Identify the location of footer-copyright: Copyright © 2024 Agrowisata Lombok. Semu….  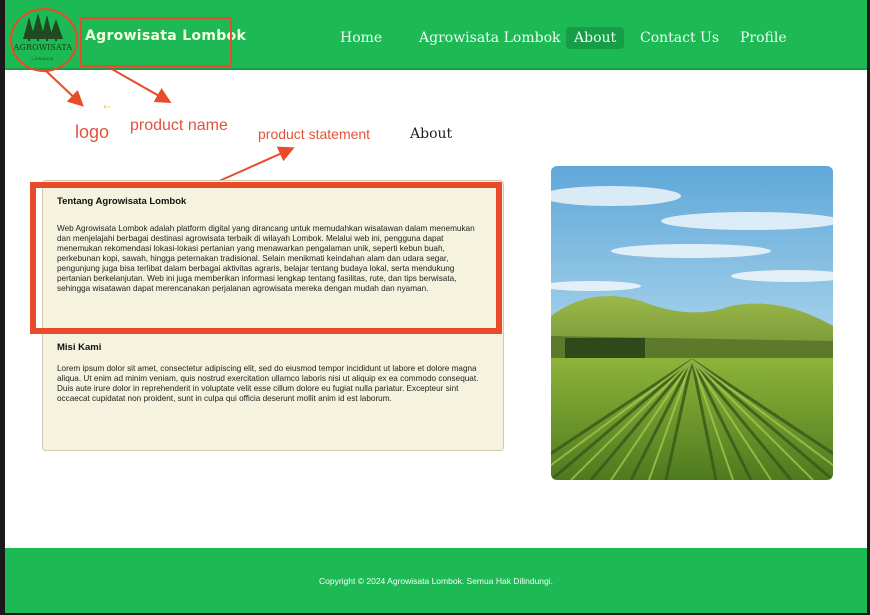
(436, 581).